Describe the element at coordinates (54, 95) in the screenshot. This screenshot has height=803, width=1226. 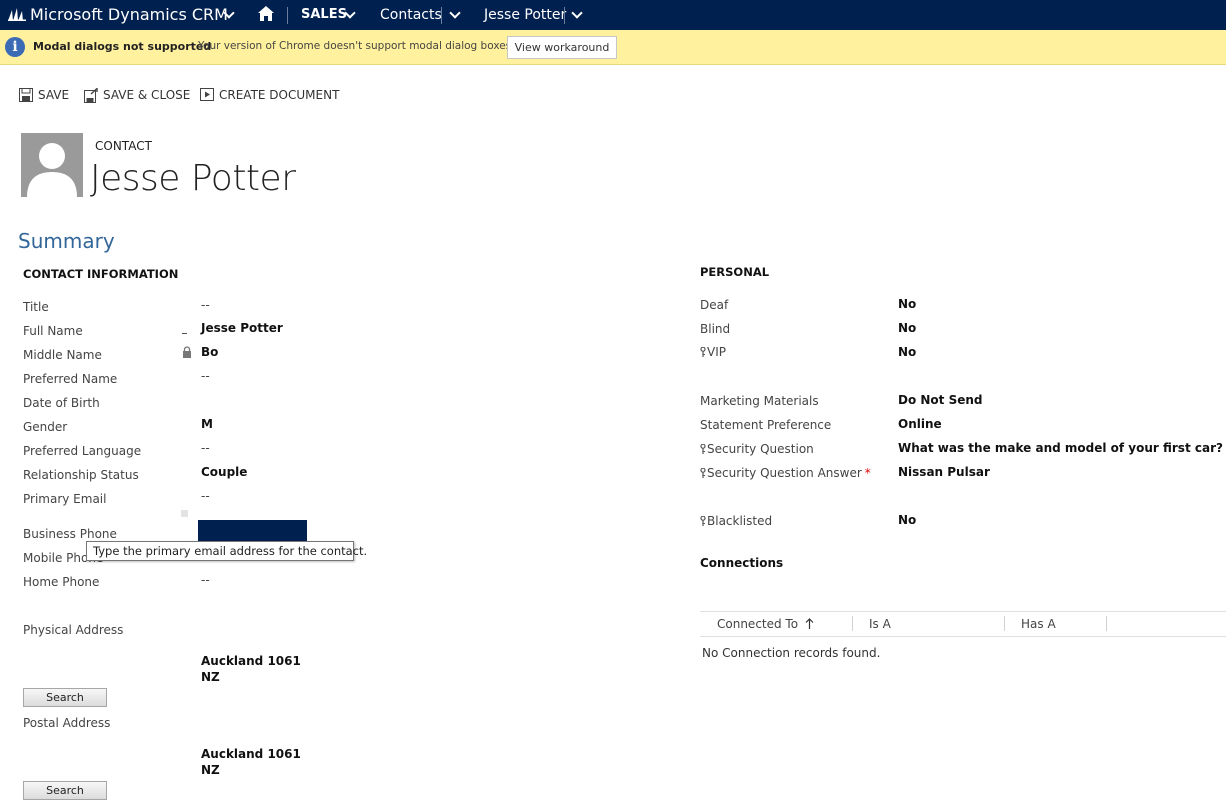
I see `save-label: SAVE` at that location.